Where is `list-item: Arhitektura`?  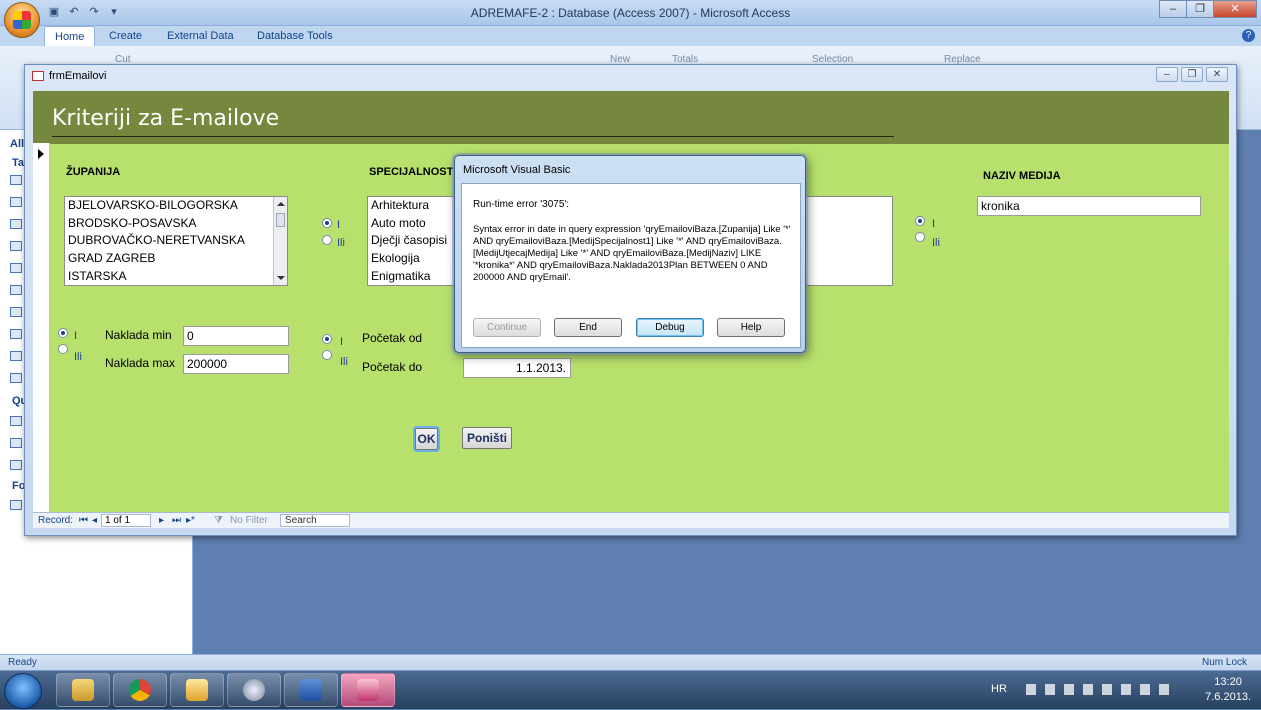
list-item: Arhitektura is located at coordinates (412, 206).